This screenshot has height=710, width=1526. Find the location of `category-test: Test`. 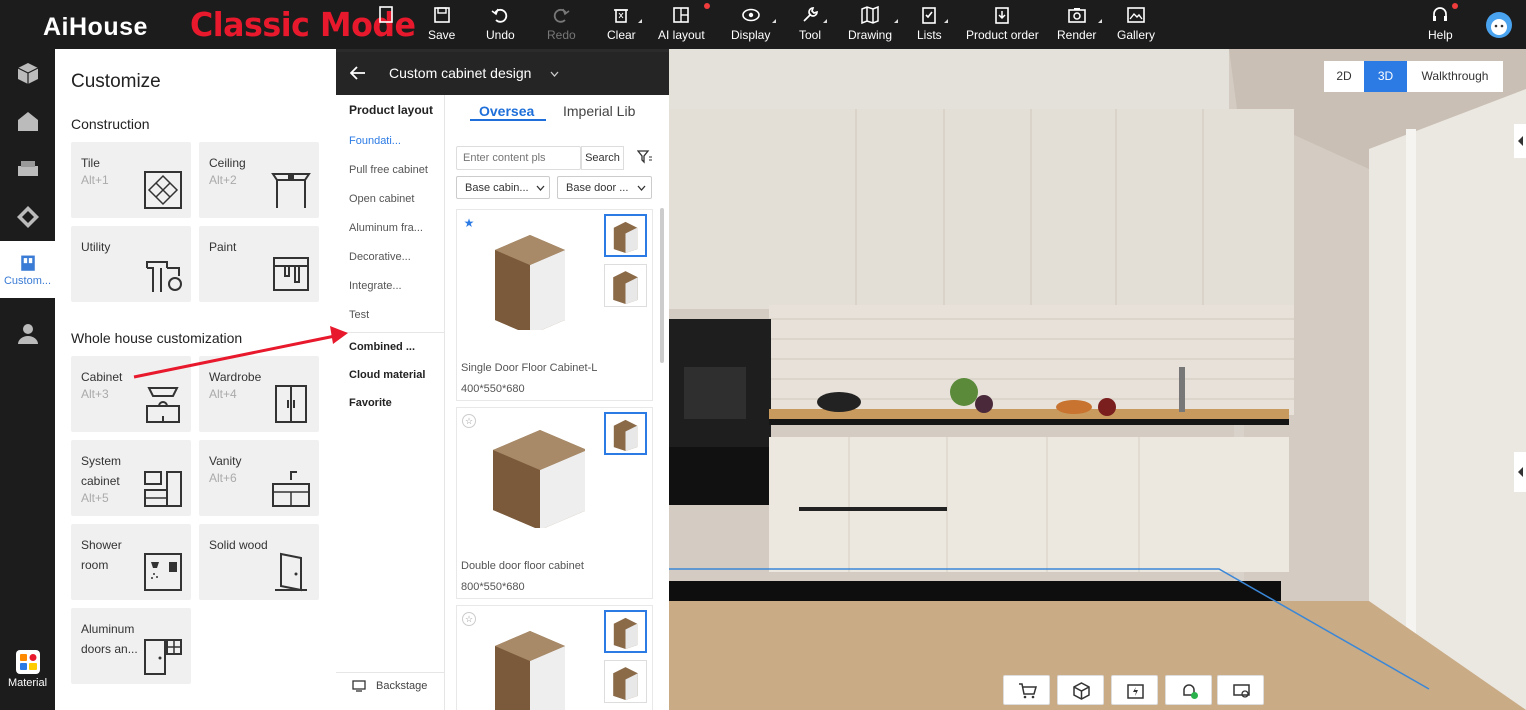

category-test: Test is located at coordinates (359, 315).